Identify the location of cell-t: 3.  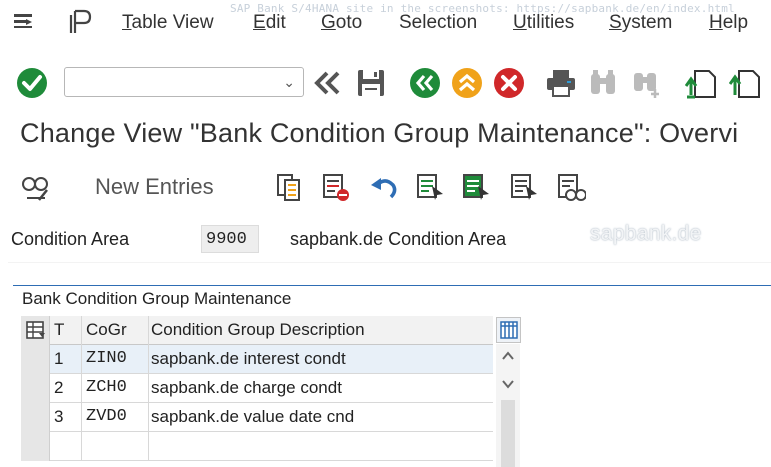
(66, 417).